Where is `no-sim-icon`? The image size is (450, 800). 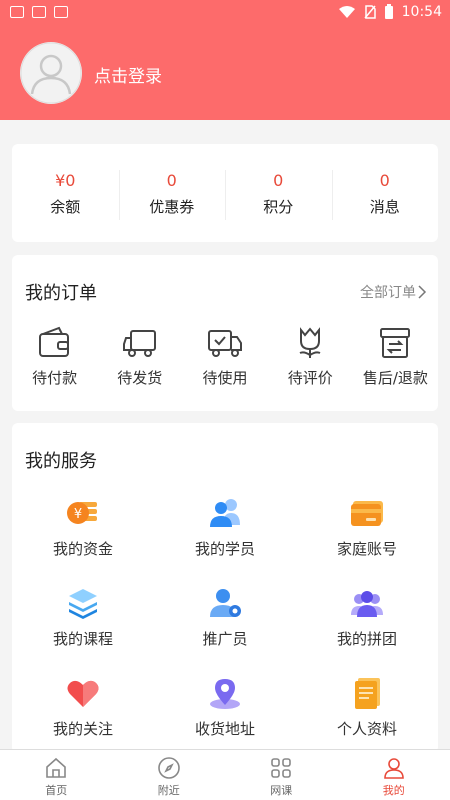 no-sim-icon is located at coordinates (370, 12).